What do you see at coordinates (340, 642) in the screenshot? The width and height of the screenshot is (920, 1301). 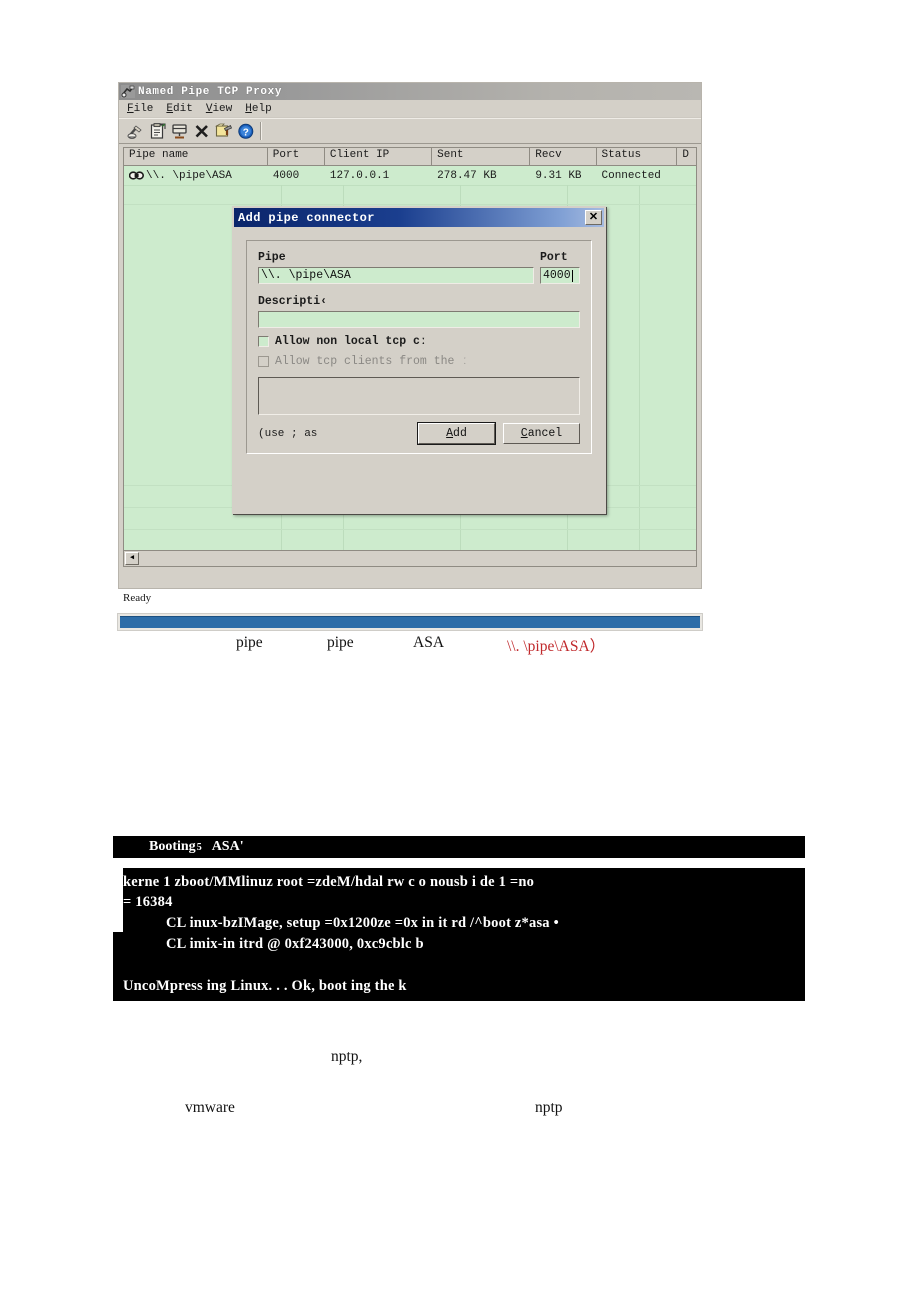 I see `caption-pipe-2: pipe` at bounding box center [340, 642].